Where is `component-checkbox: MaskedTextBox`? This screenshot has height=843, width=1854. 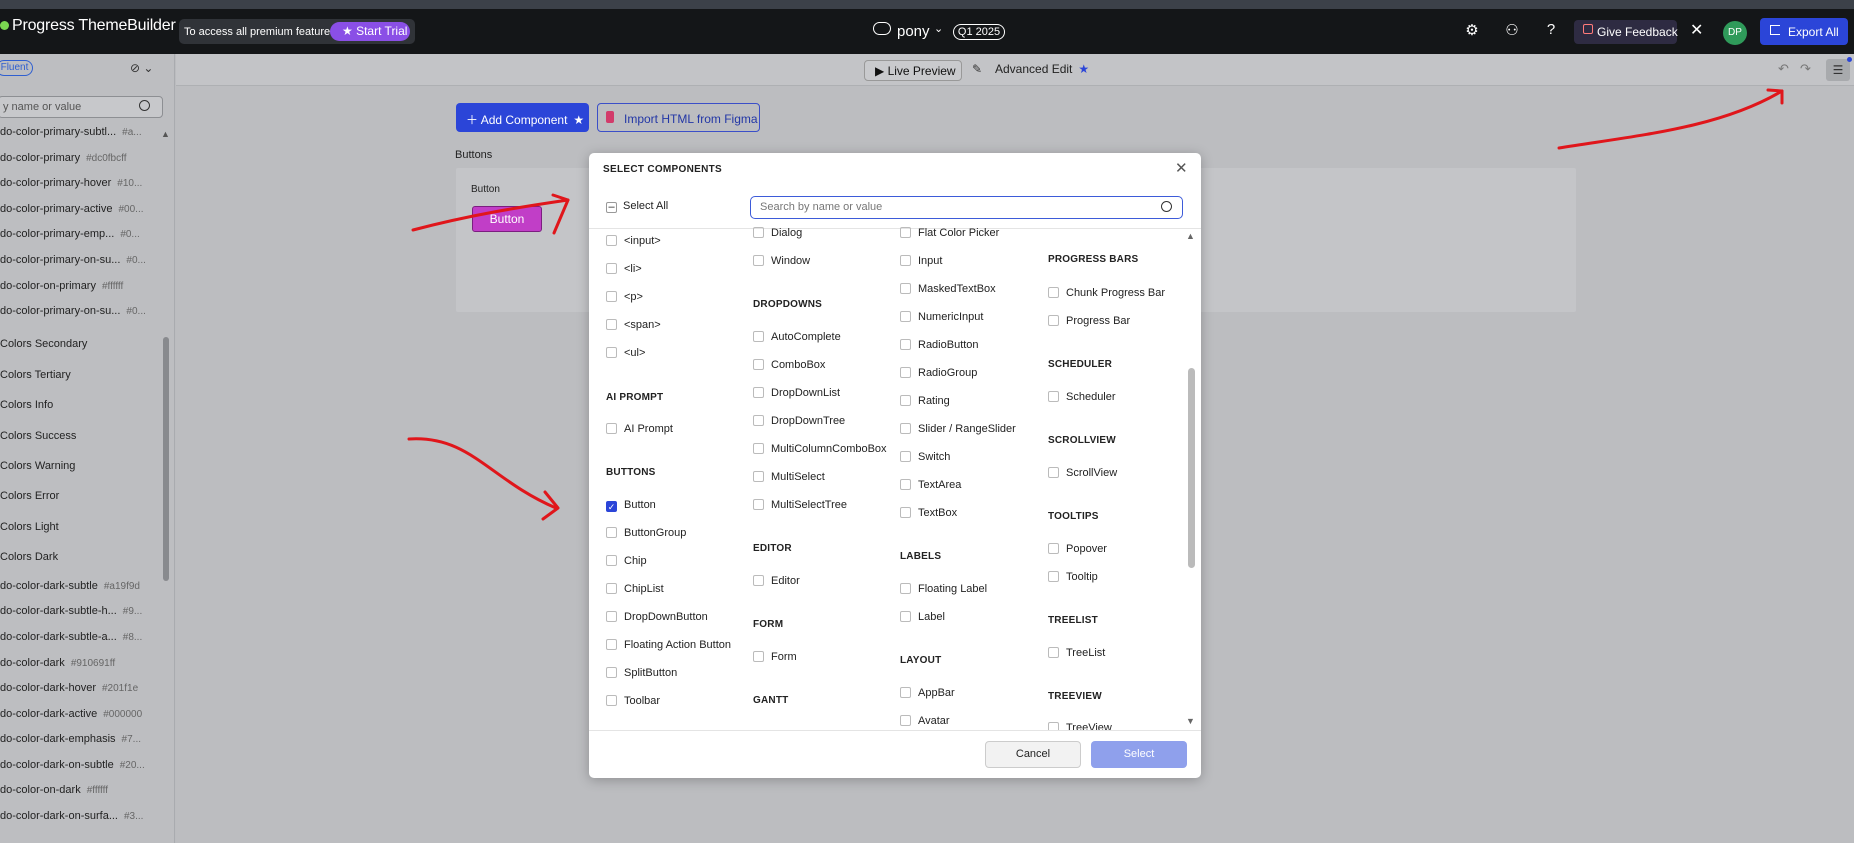 component-checkbox: MaskedTextBox is located at coordinates (948, 289).